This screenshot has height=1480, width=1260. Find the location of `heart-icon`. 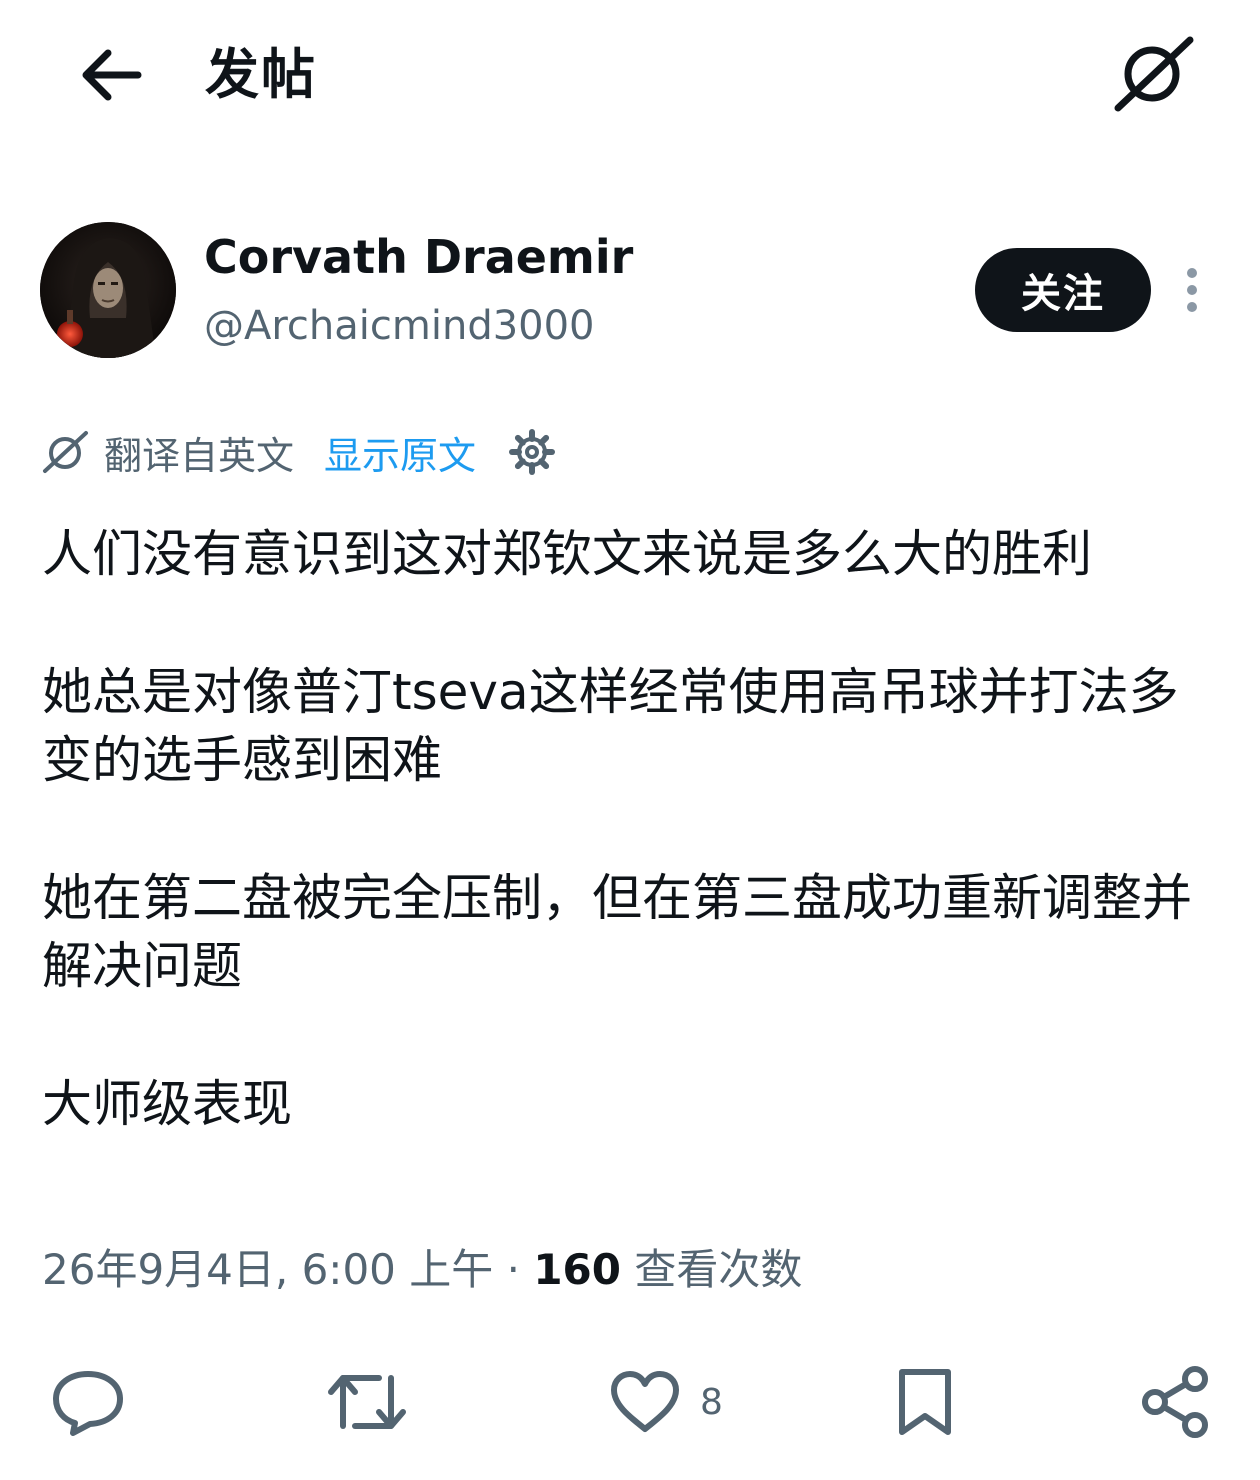

heart-icon is located at coordinates (645, 1401).